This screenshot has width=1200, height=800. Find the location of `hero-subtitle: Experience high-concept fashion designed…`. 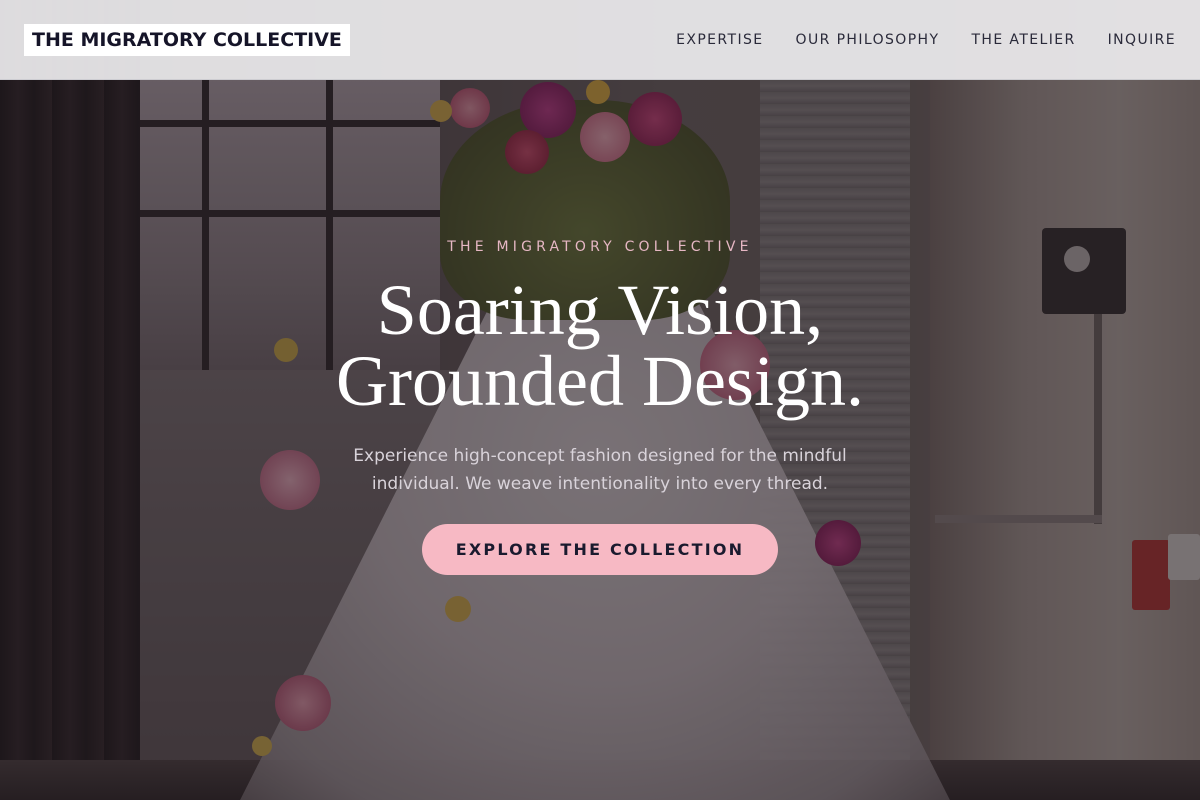

hero-subtitle: Experience high-concept fashion designed… is located at coordinates (600, 470).